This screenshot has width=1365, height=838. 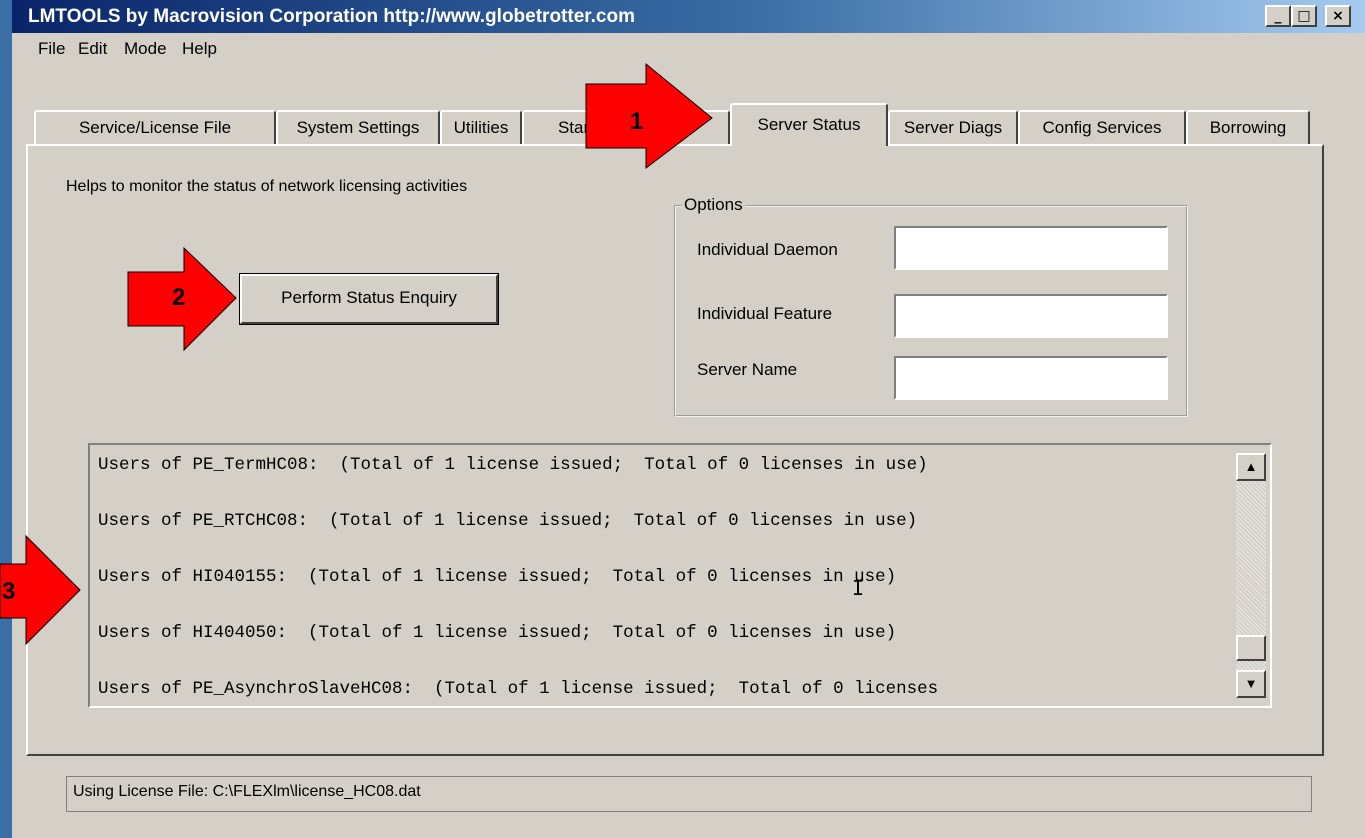 I want to click on tab-server-status: Server Status, so click(x=809, y=124).